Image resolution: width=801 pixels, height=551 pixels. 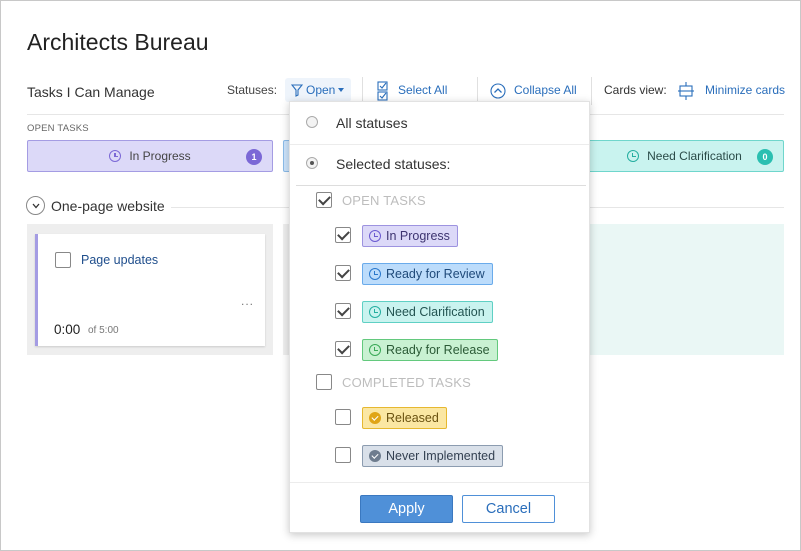 What do you see at coordinates (591, 91) in the screenshot?
I see `toolbar-divider` at bounding box center [591, 91].